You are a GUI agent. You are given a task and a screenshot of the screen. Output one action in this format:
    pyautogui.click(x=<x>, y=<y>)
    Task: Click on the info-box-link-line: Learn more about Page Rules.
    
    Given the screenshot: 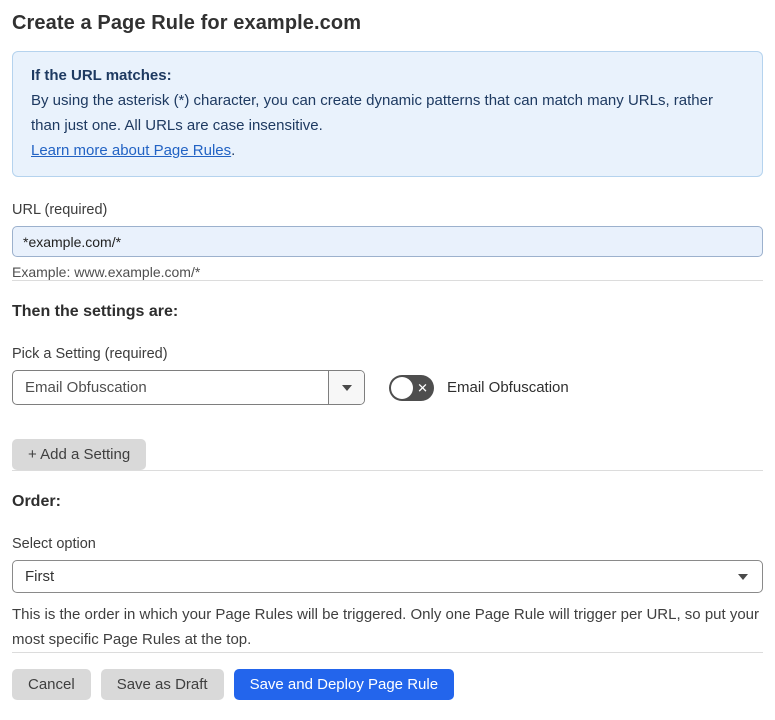 What is the action you would take?
    pyautogui.click(x=387, y=150)
    